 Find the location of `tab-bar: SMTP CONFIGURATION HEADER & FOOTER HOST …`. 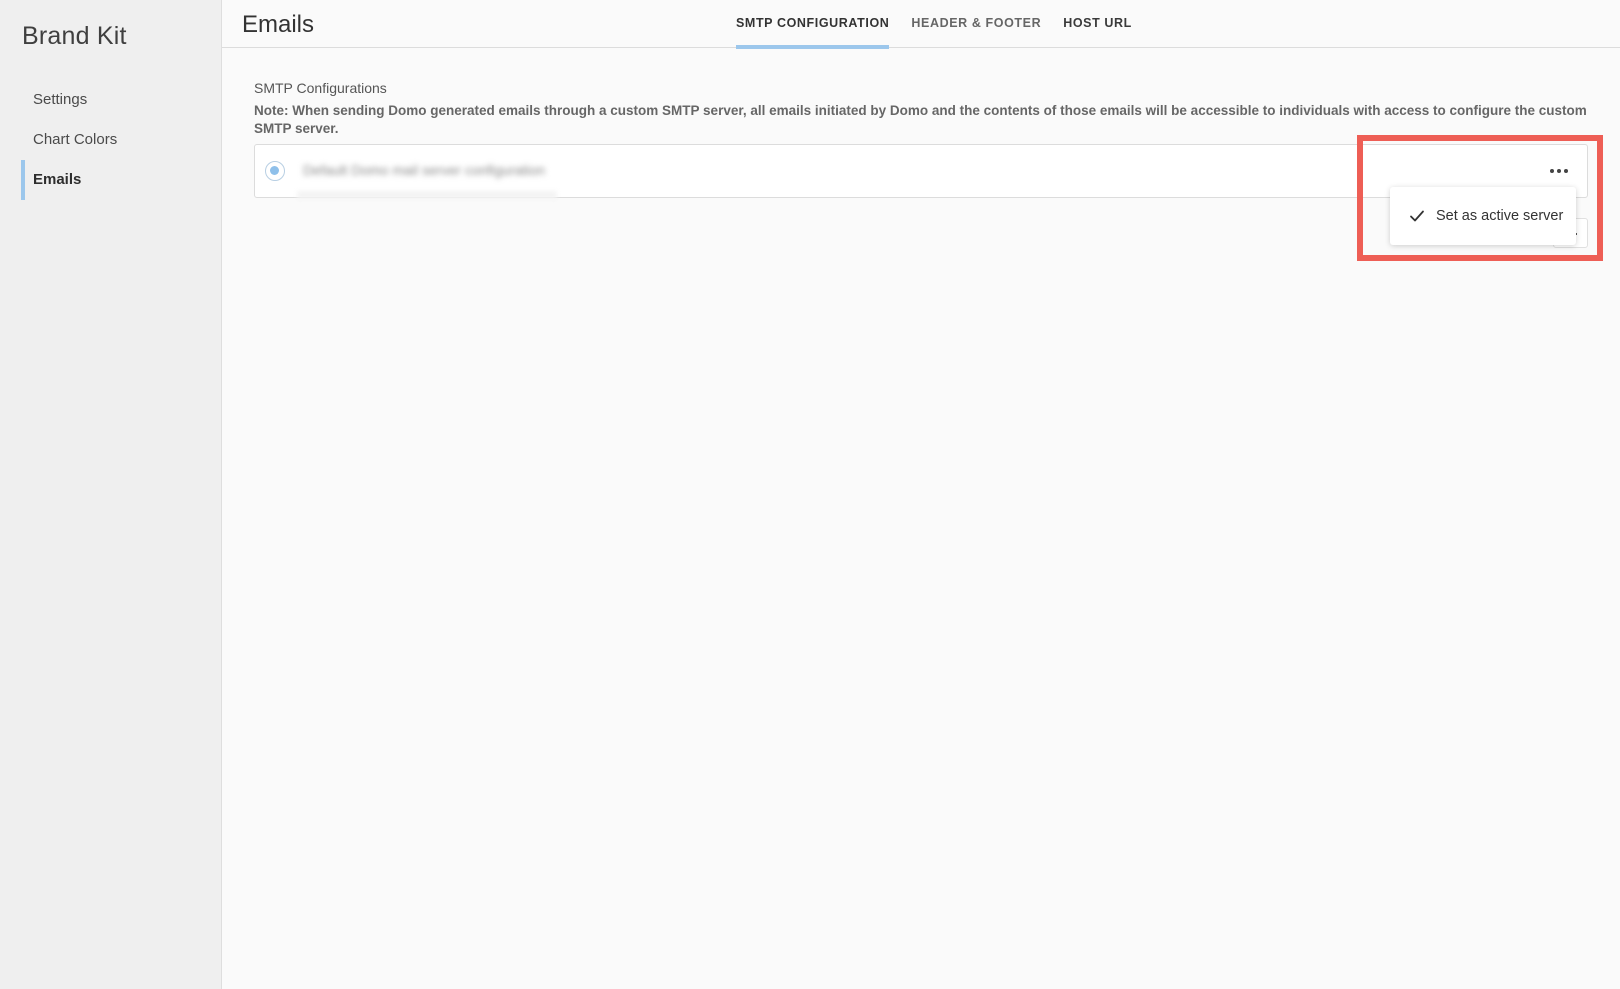

tab-bar: SMTP CONFIGURATION HEADER & FOOTER HOST … is located at coordinates (945, 24).